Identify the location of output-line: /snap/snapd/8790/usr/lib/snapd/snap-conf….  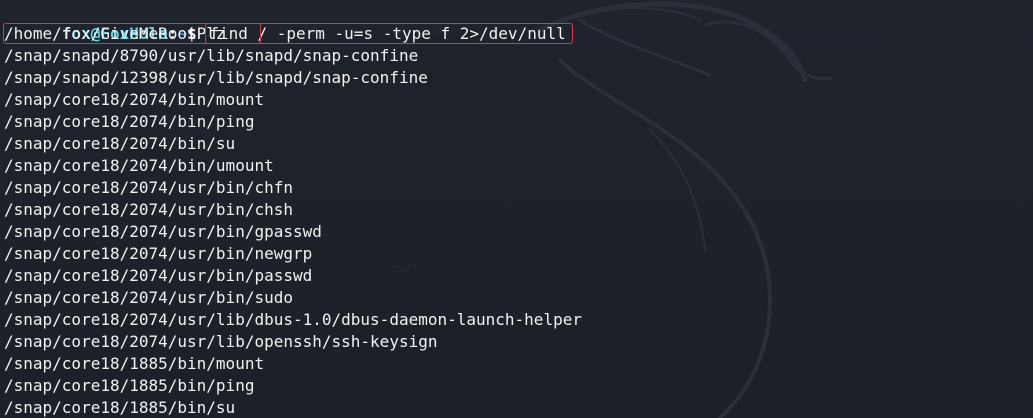
(211, 55).